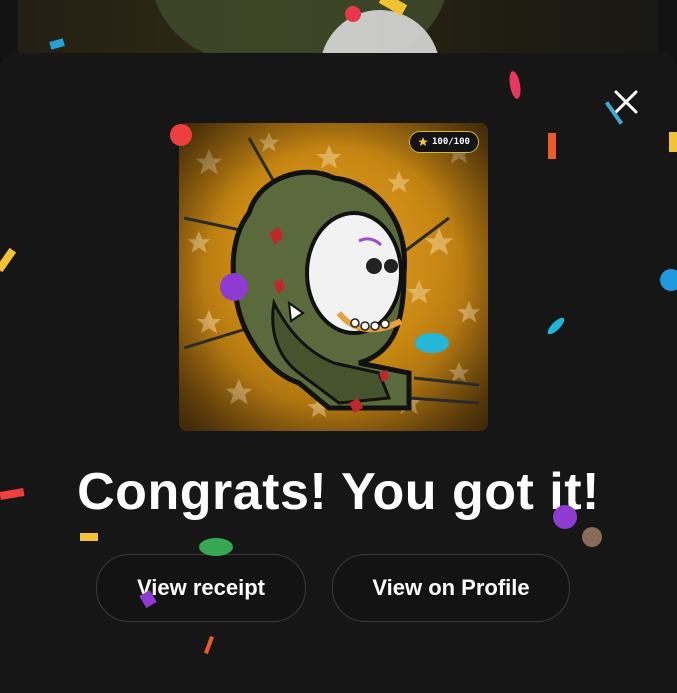 Image resolution: width=677 pixels, height=693 pixels. What do you see at coordinates (451, 588) in the screenshot?
I see `view-on-profile-button: View on Profile` at bounding box center [451, 588].